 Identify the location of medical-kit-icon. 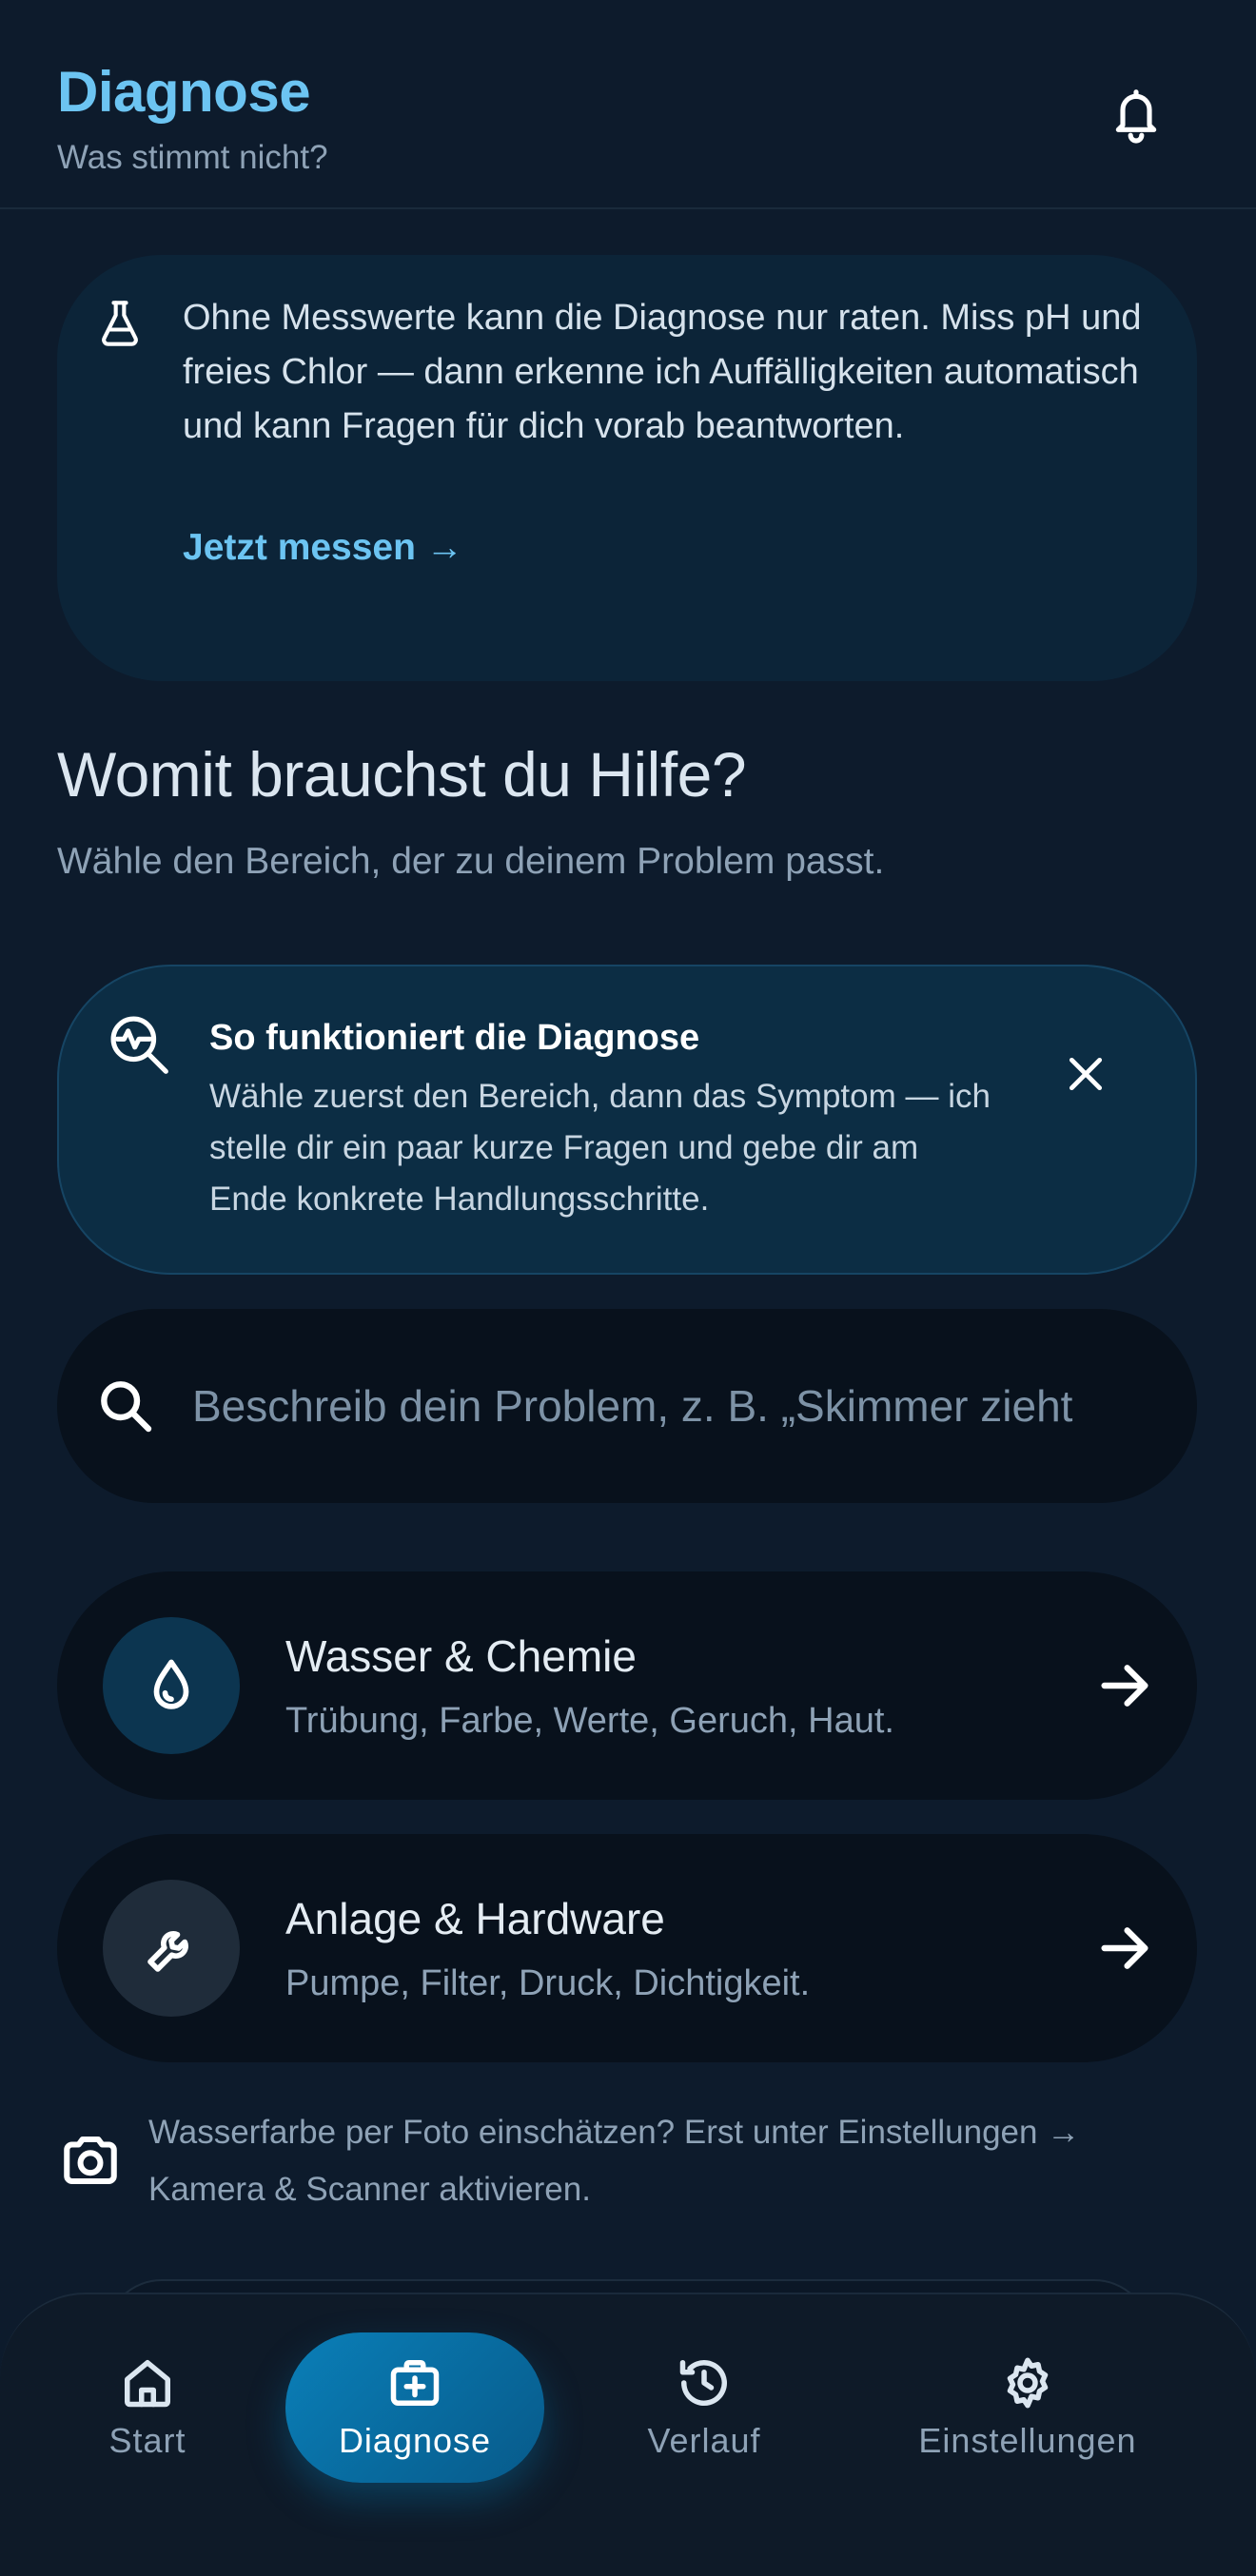
(415, 2383).